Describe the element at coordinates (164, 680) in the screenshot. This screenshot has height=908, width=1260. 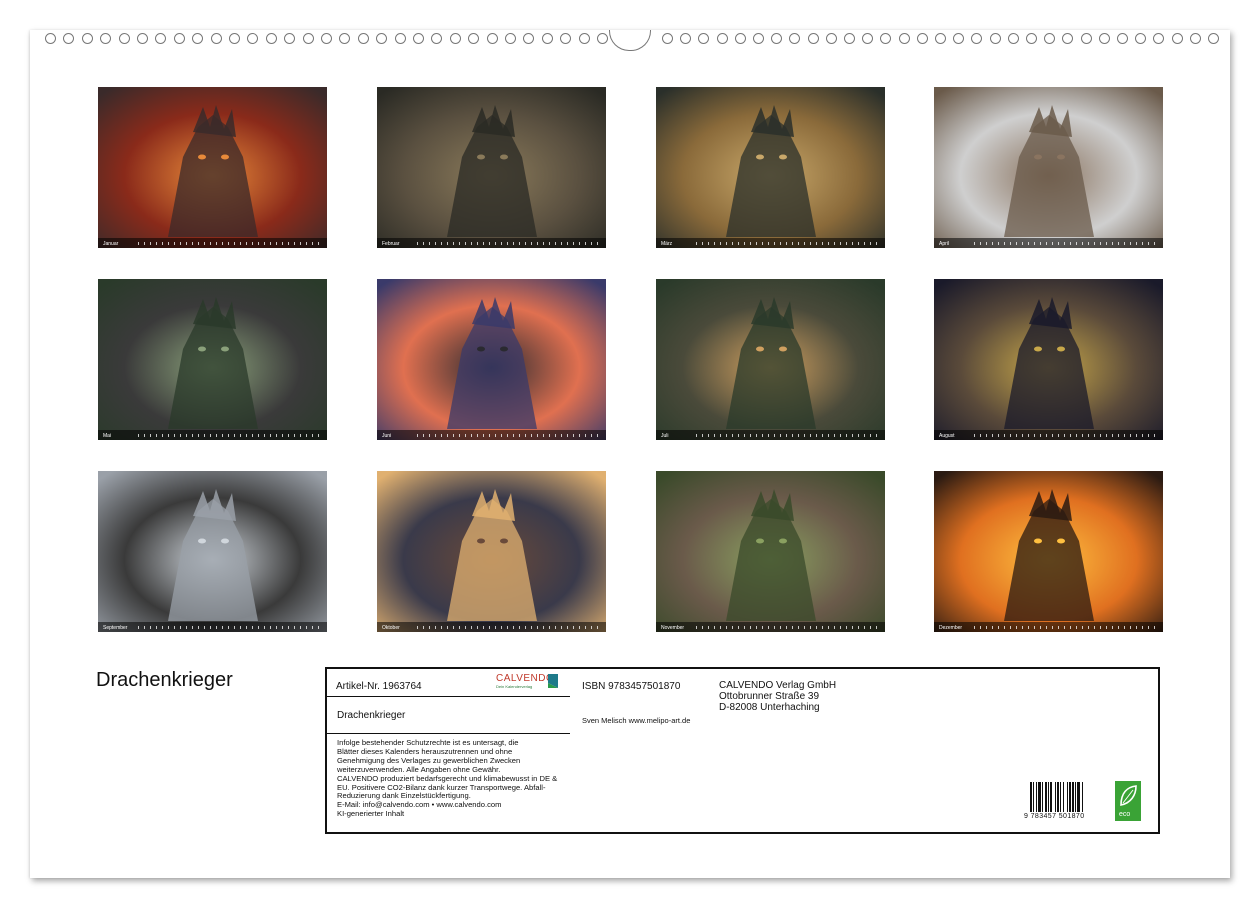
I see `calendar-title: Drachenkrieger` at that location.